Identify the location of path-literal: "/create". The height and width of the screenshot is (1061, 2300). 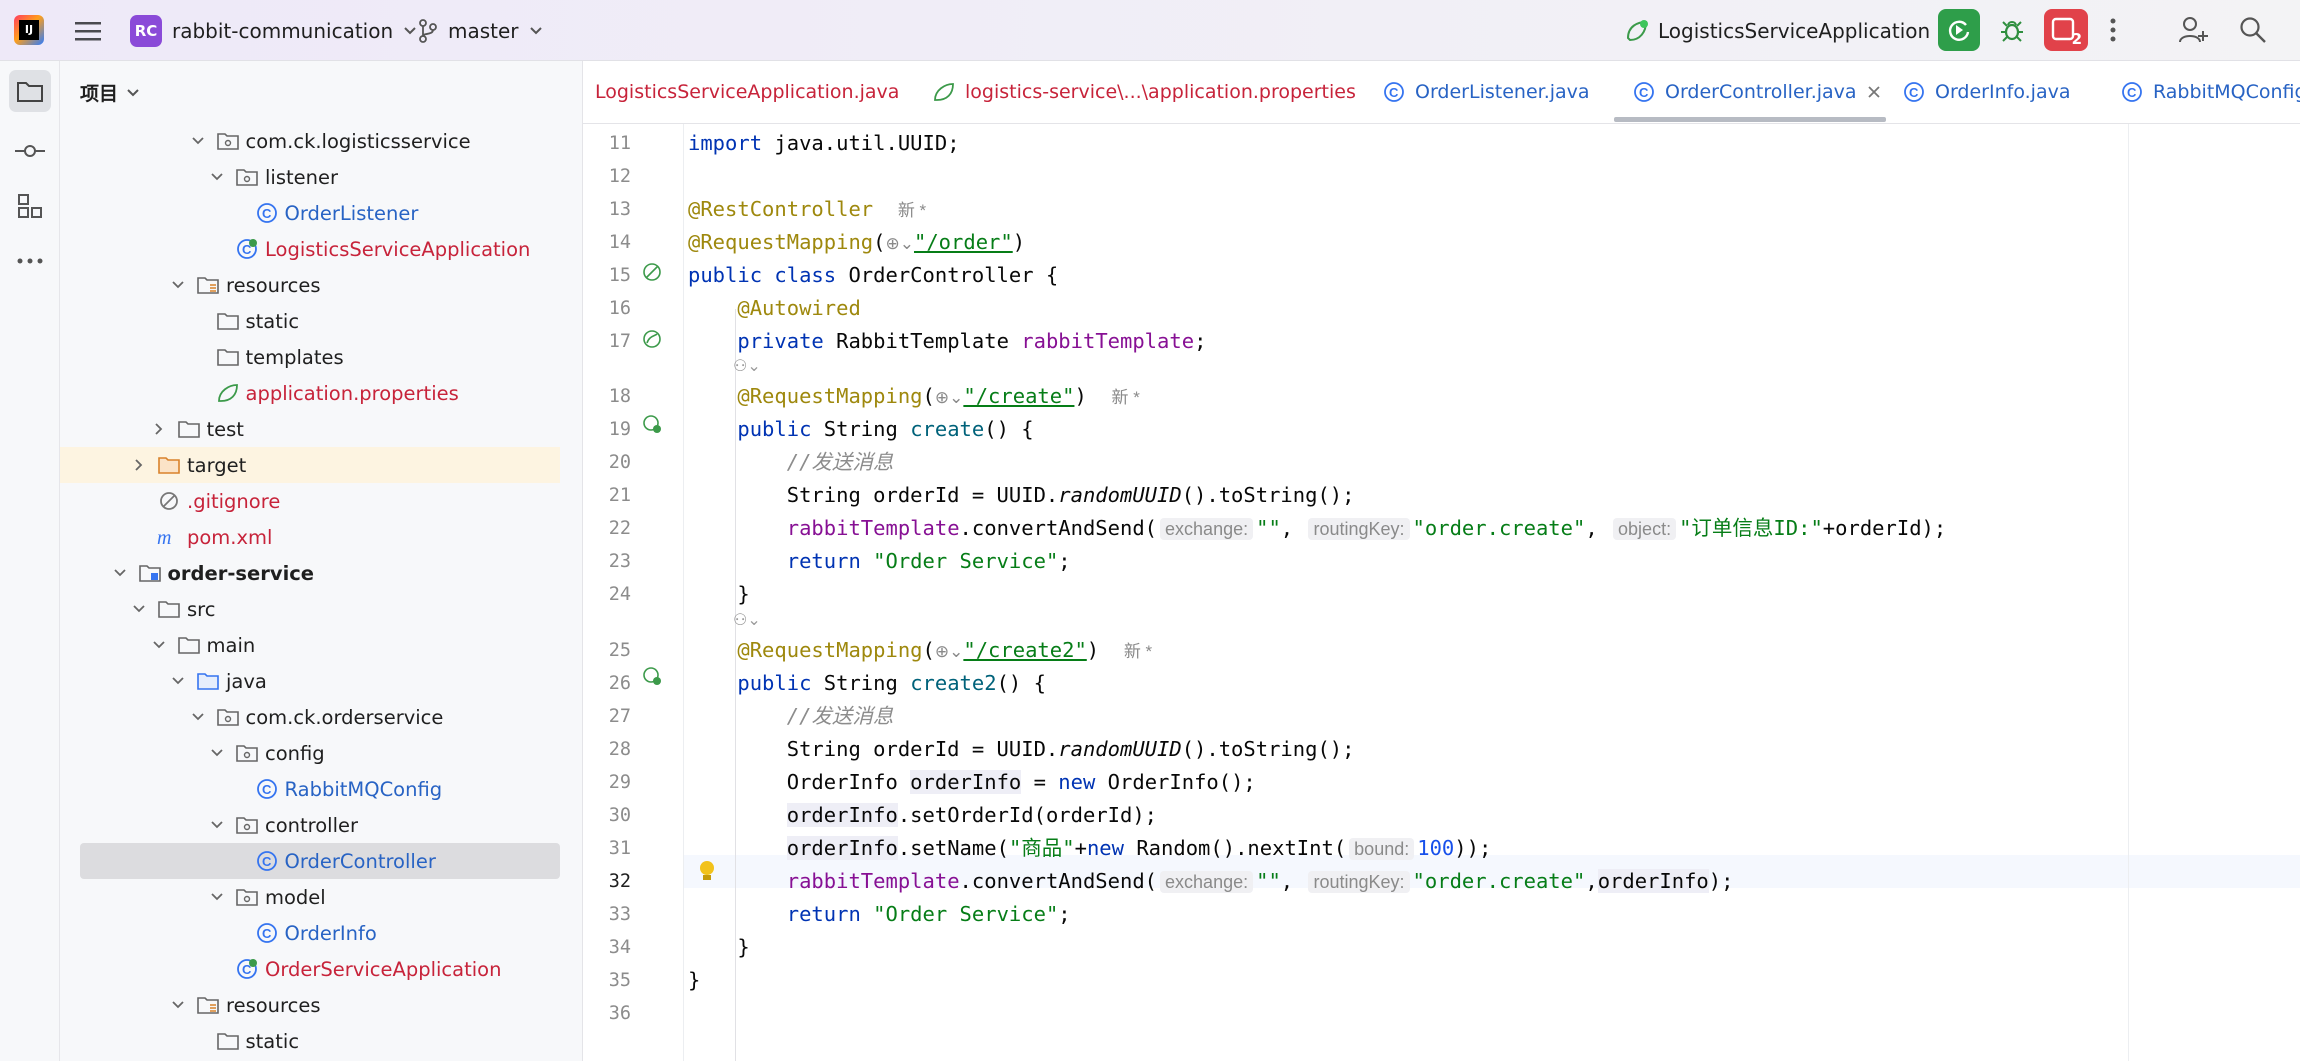
(1018, 396).